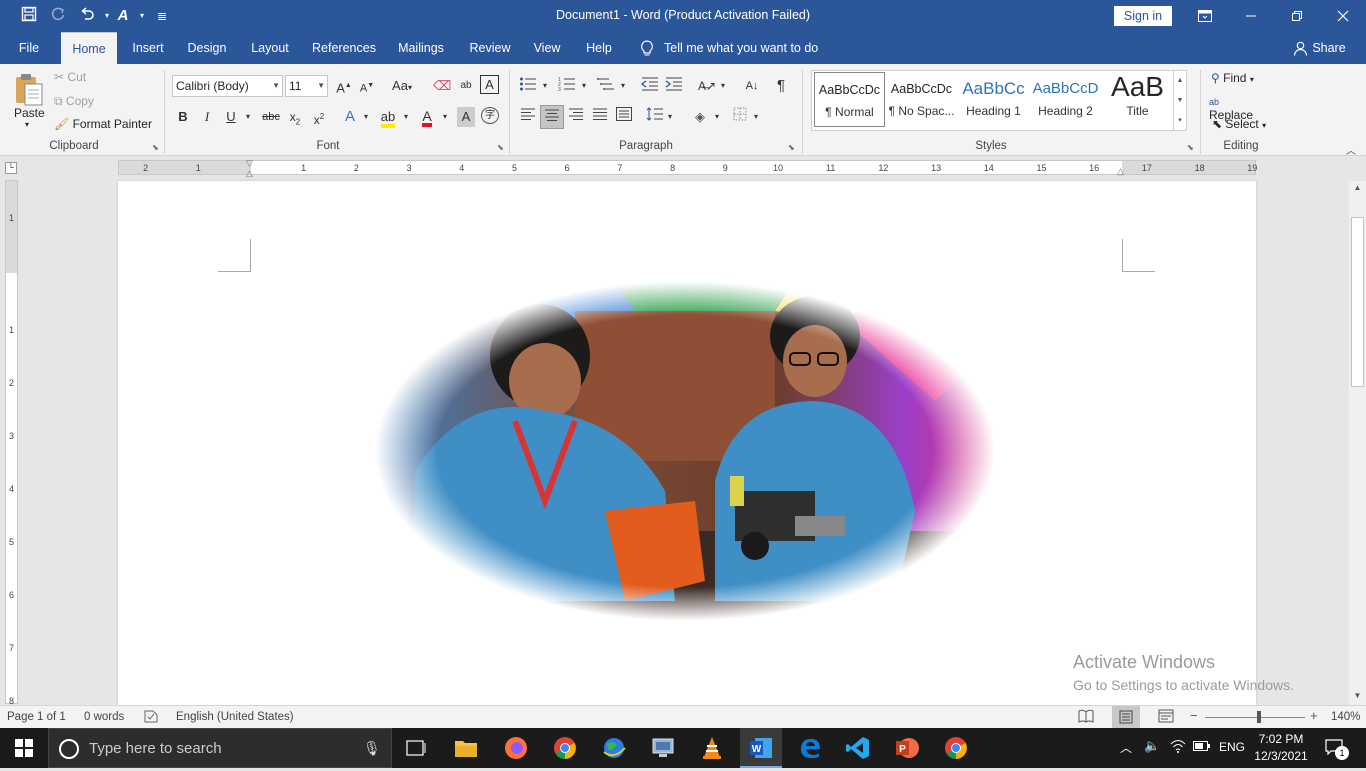 This screenshot has height=771, width=1366. I want to click on vertical-scrollbar: ▲ ▼, so click(1357, 443).